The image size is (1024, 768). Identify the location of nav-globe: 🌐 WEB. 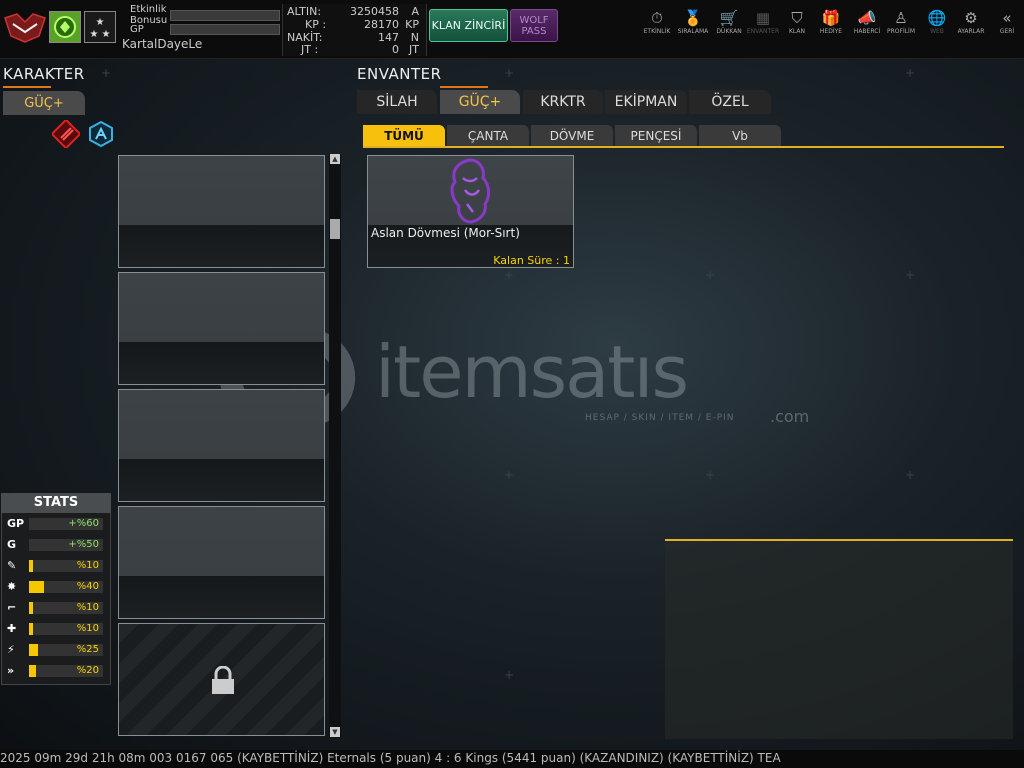
(937, 25).